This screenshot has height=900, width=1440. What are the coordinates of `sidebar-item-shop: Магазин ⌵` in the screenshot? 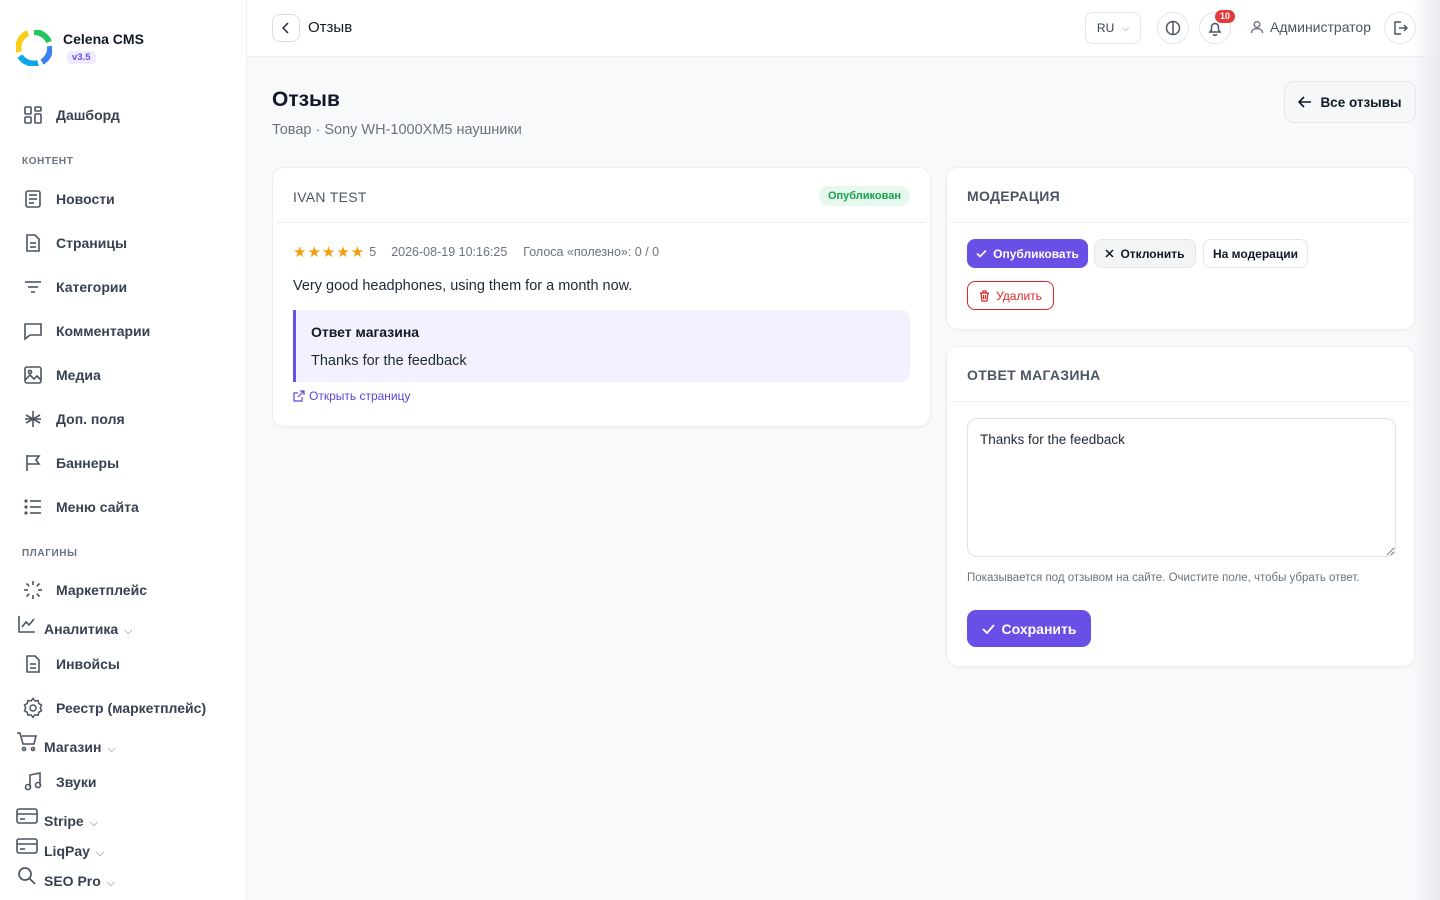 It's located at (66, 742).